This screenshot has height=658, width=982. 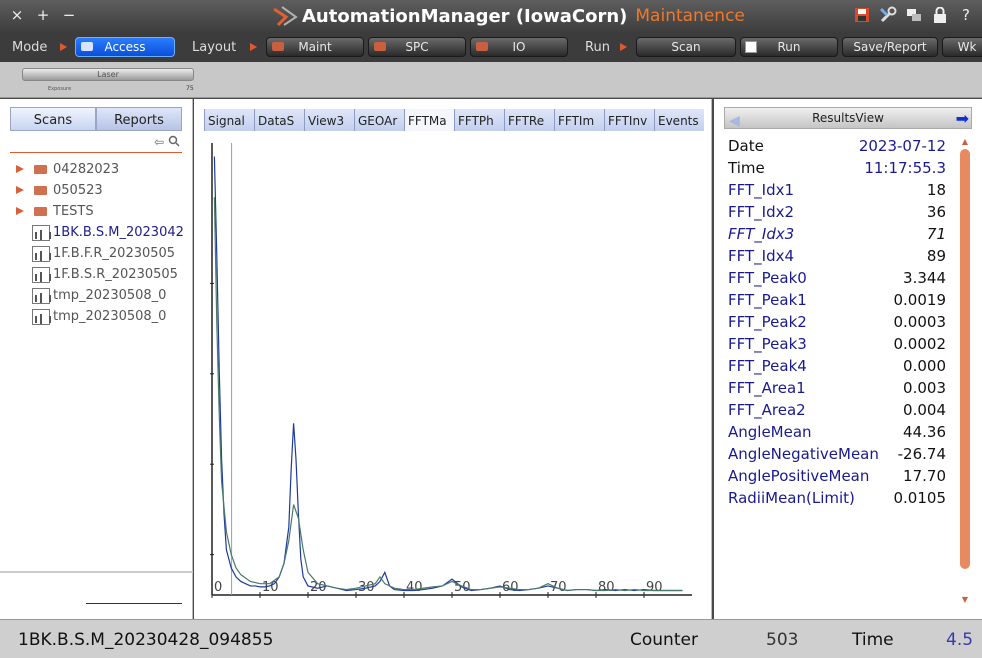 What do you see at coordinates (837, 256) in the screenshot?
I see `result-row: FFT_Idx4 89` at bounding box center [837, 256].